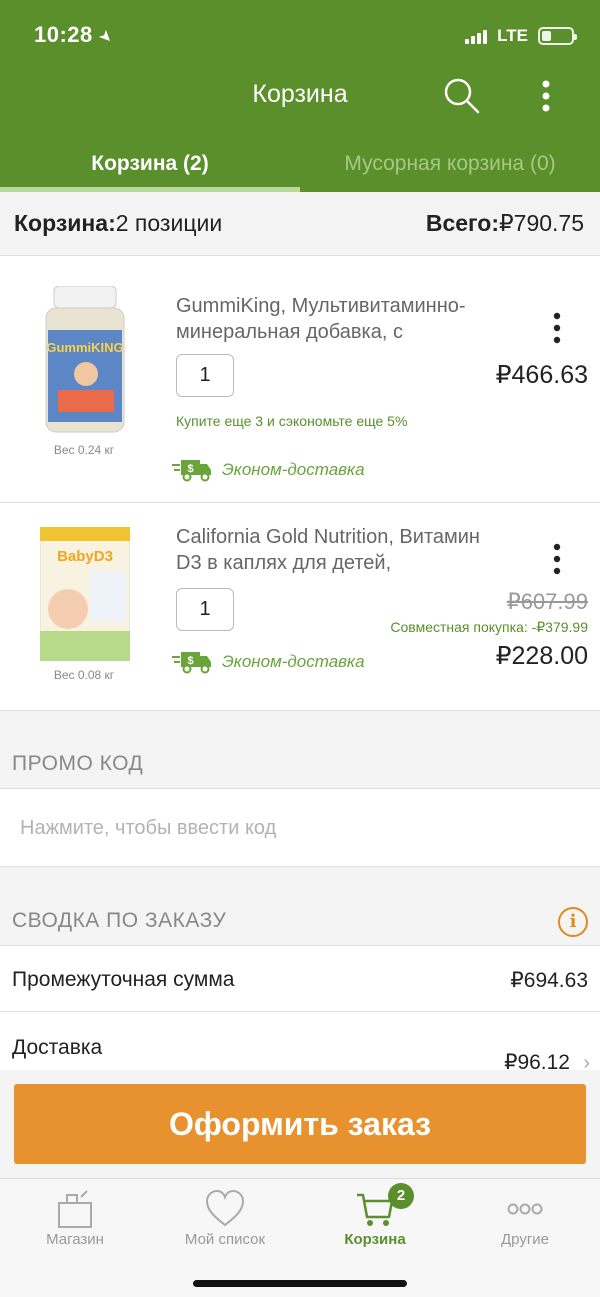 The image size is (600, 1297). What do you see at coordinates (123, 979) in the screenshot?
I see `subtotal-label: Промежуточная сумма` at bounding box center [123, 979].